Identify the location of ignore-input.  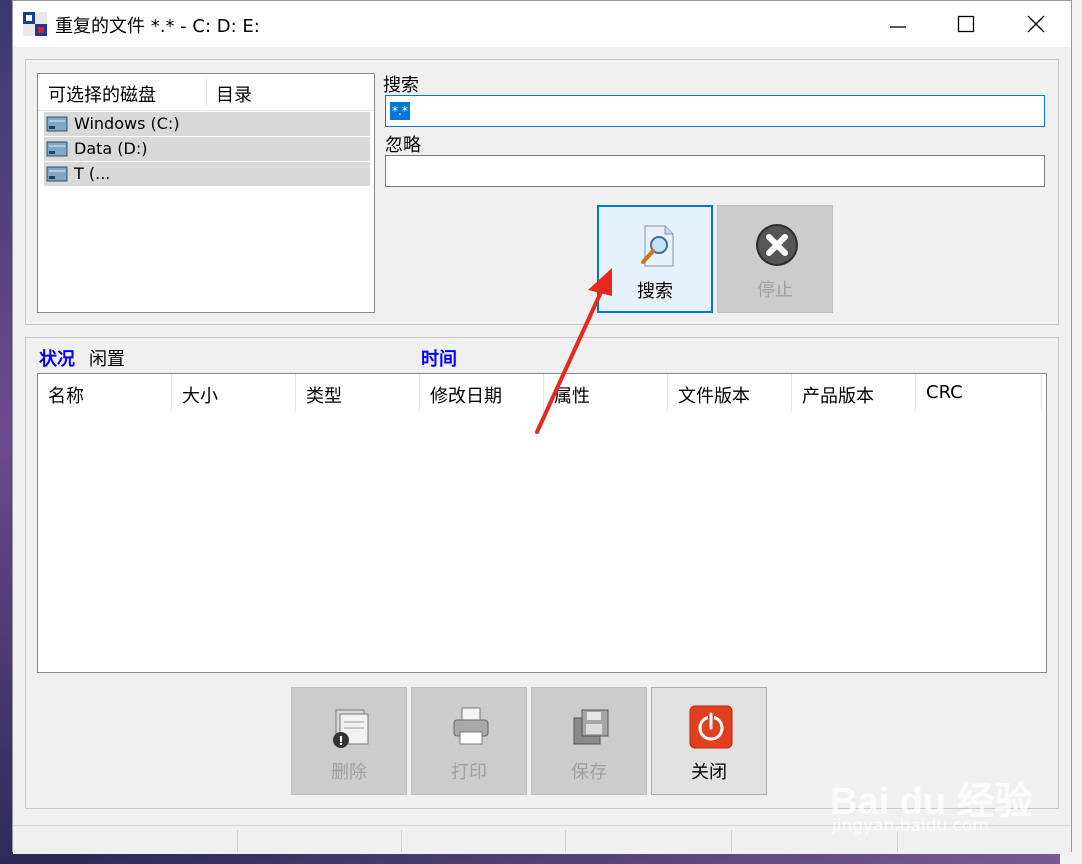
(715, 171).